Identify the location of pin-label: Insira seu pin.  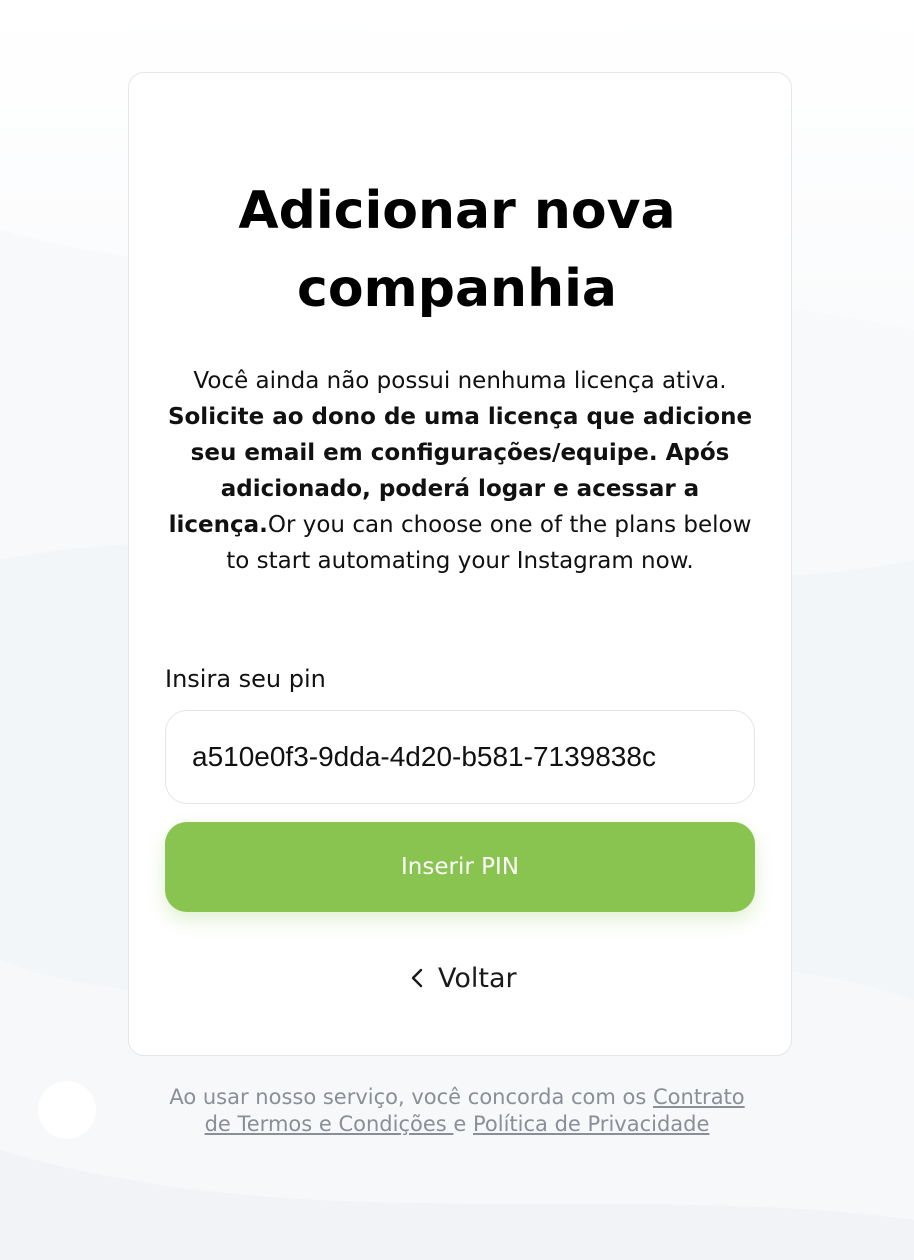
(245, 679).